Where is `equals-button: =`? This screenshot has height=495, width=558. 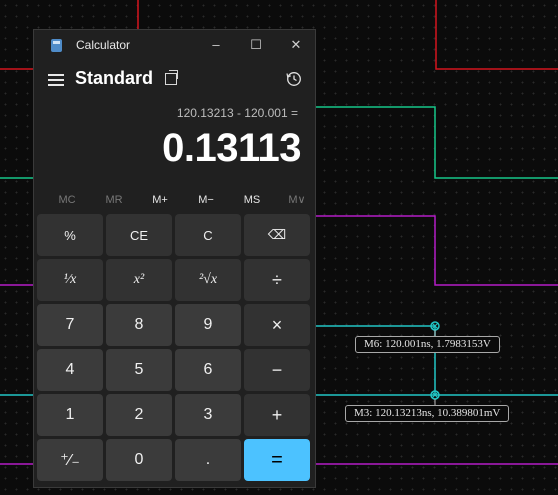 equals-button: = is located at coordinates (277, 460).